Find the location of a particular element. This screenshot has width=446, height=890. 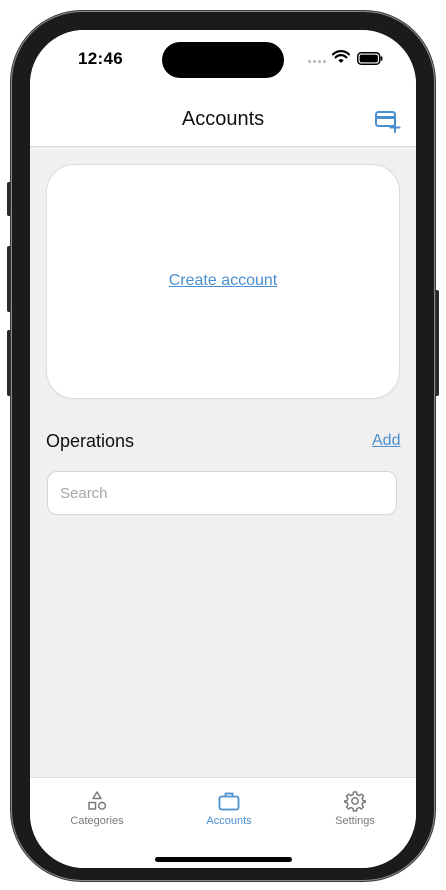

tab-accounts: Accounts is located at coordinates (229, 808).